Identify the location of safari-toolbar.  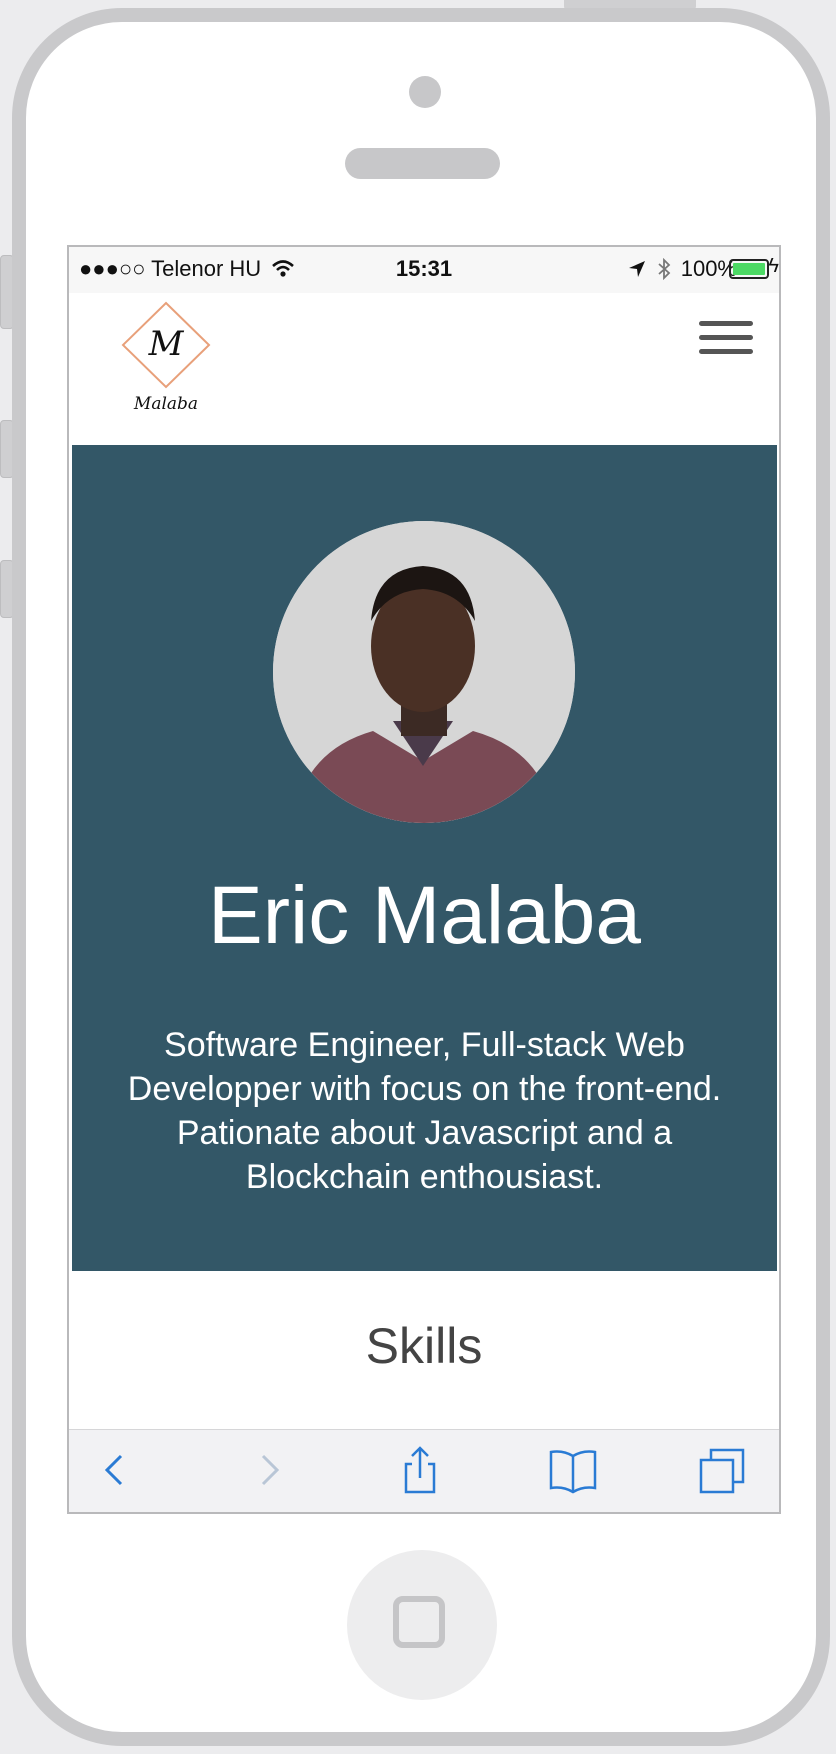
(424, 1470).